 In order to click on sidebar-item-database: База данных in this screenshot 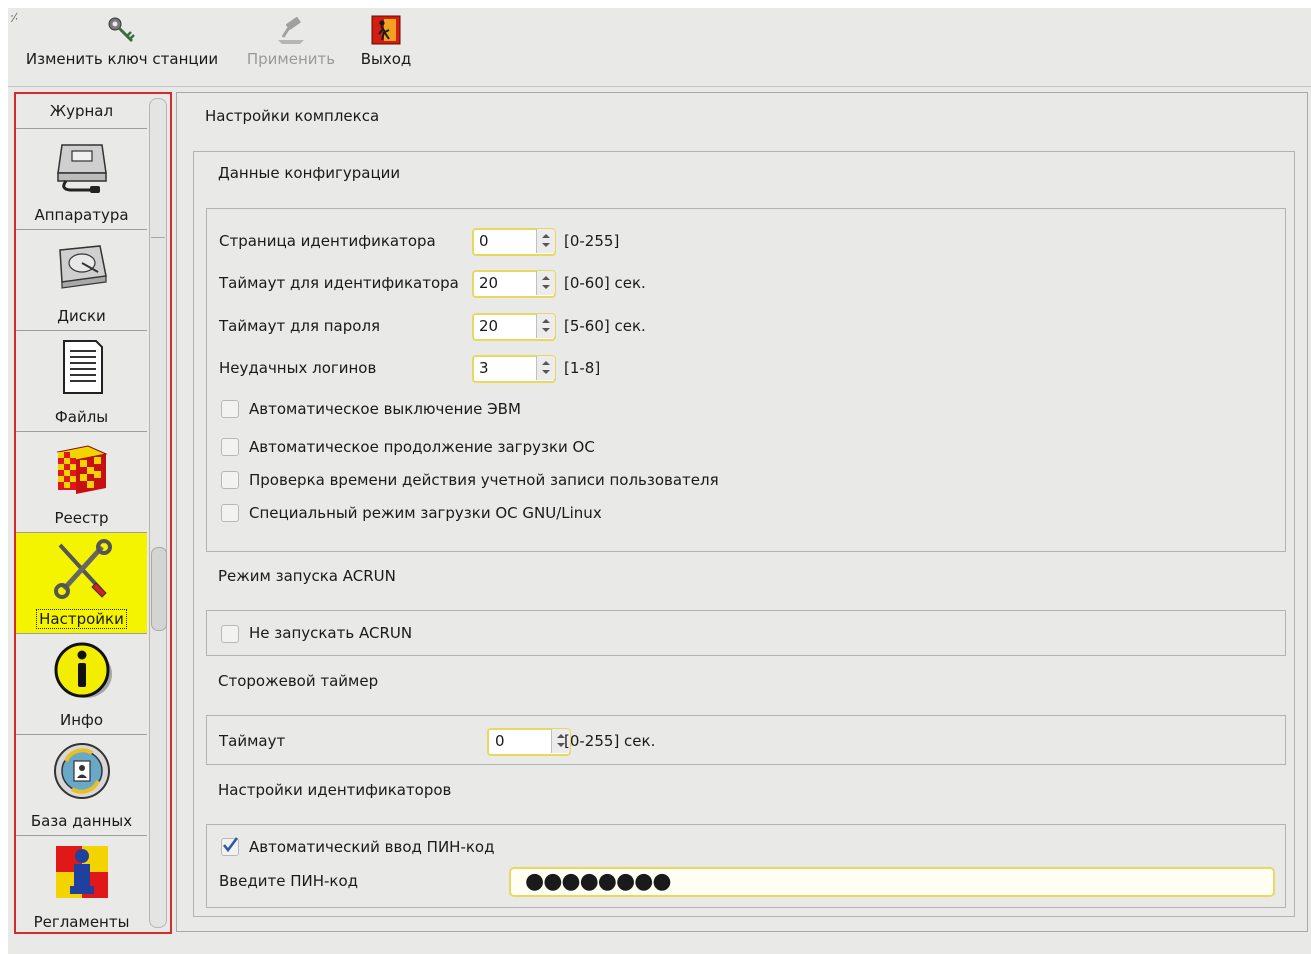, I will do `click(81, 785)`.